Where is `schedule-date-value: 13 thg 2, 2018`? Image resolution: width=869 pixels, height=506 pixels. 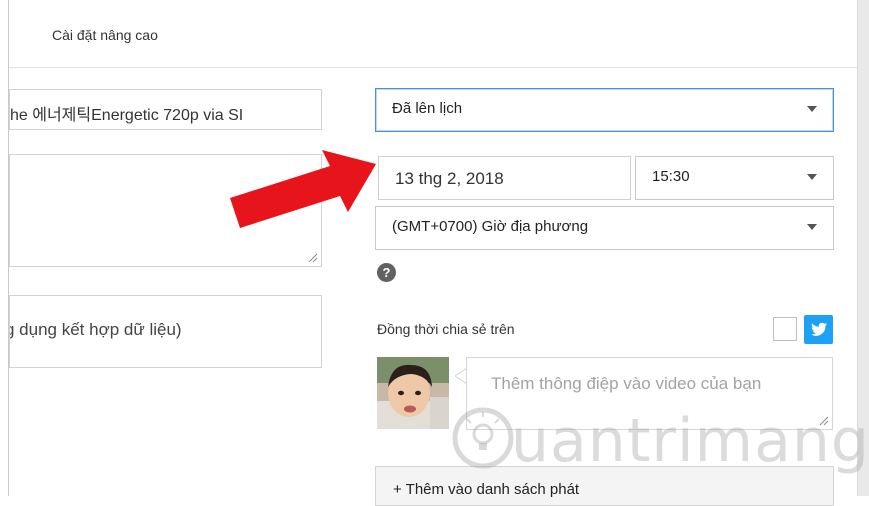 schedule-date-value: 13 thg 2, 2018 is located at coordinates (449, 178).